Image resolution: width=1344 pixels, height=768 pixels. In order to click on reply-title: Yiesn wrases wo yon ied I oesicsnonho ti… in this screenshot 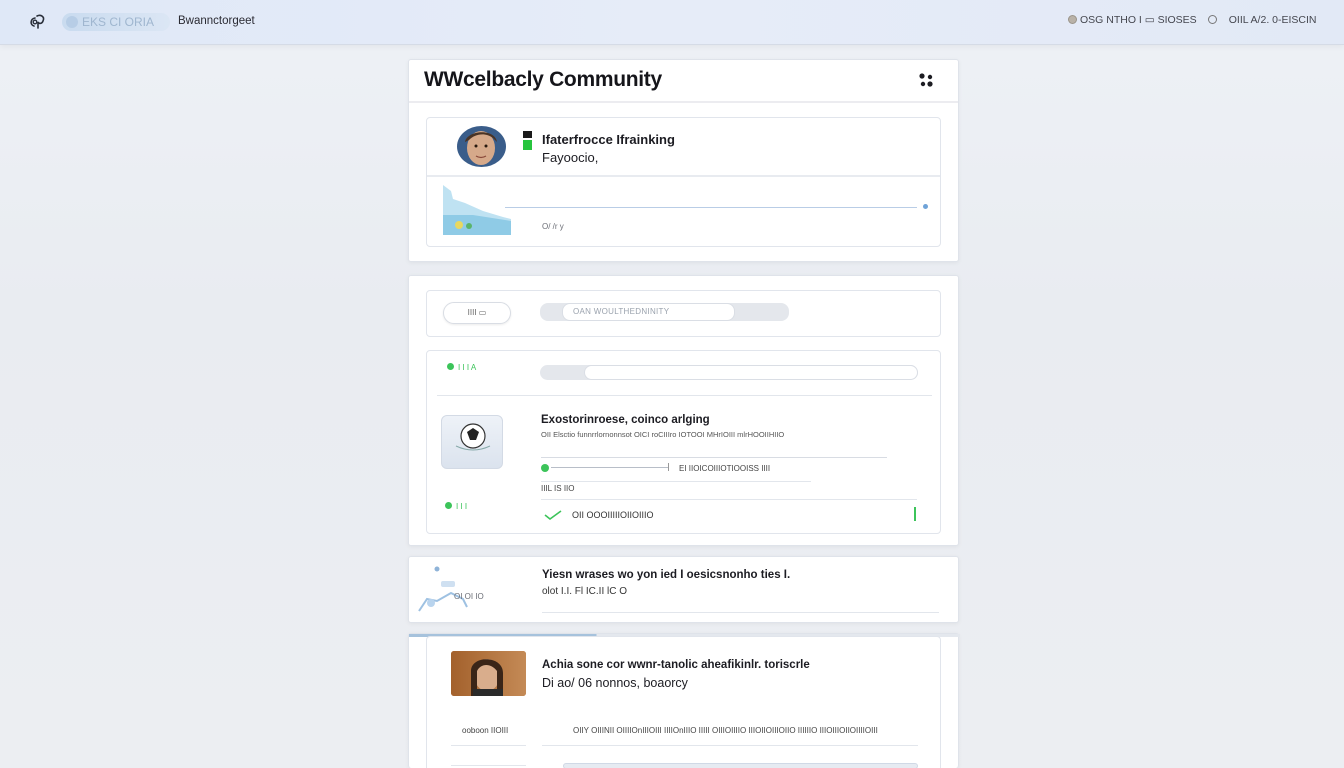, I will do `click(666, 575)`.